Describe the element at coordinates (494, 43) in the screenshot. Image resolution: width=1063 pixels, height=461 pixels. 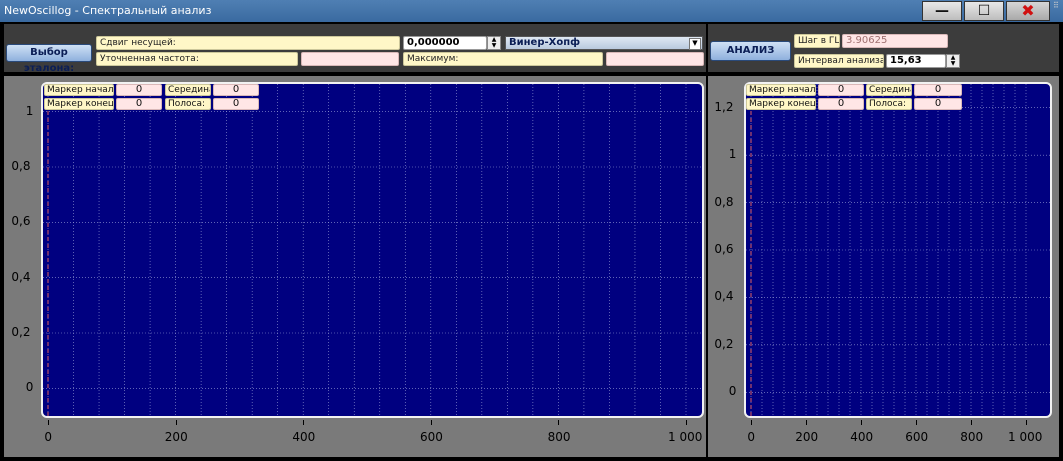
I see `carrier-shift-spin-icon: ▲ ▼` at that location.